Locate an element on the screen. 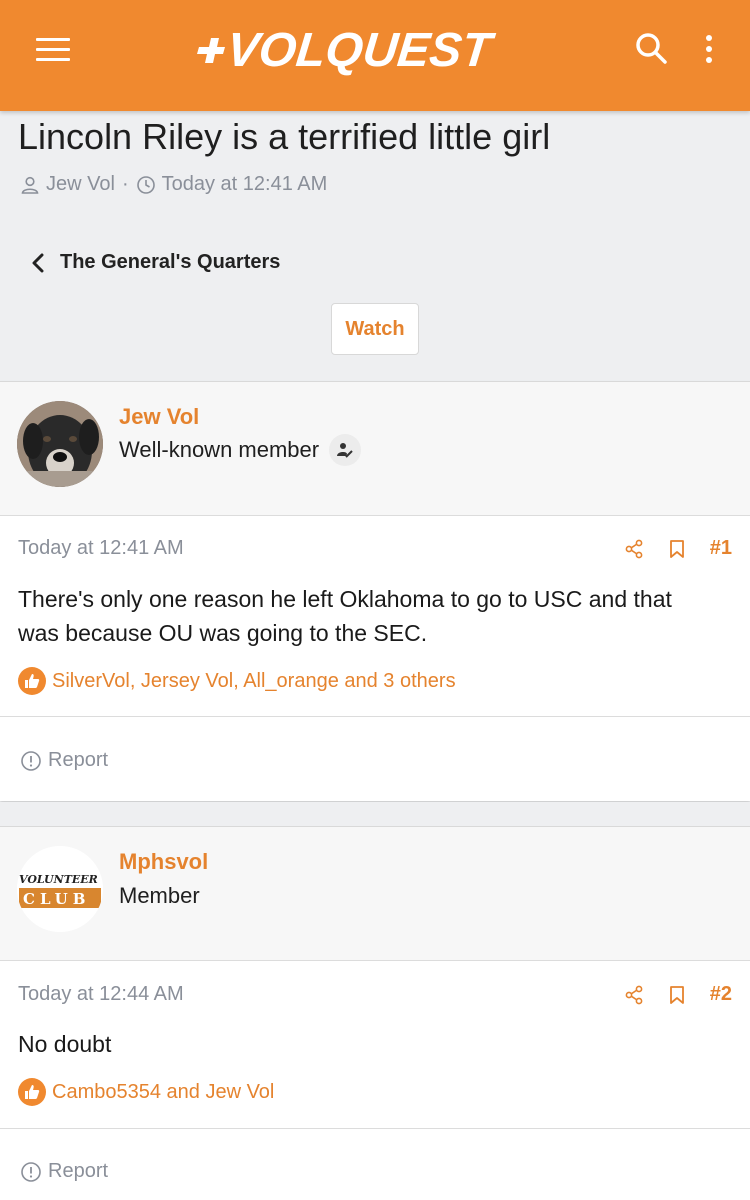 Image resolution: width=750 pixels, height=1200 pixels. avatar is located at coordinates (60, 444).